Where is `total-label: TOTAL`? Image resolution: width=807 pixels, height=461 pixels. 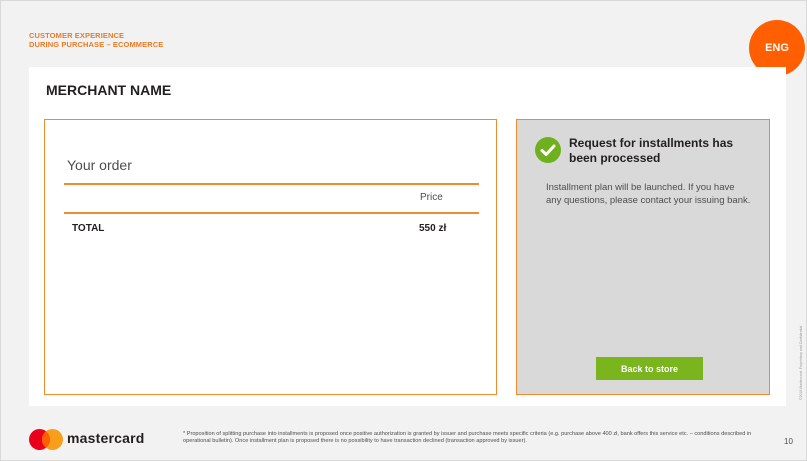 total-label: TOTAL is located at coordinates (88, 228).